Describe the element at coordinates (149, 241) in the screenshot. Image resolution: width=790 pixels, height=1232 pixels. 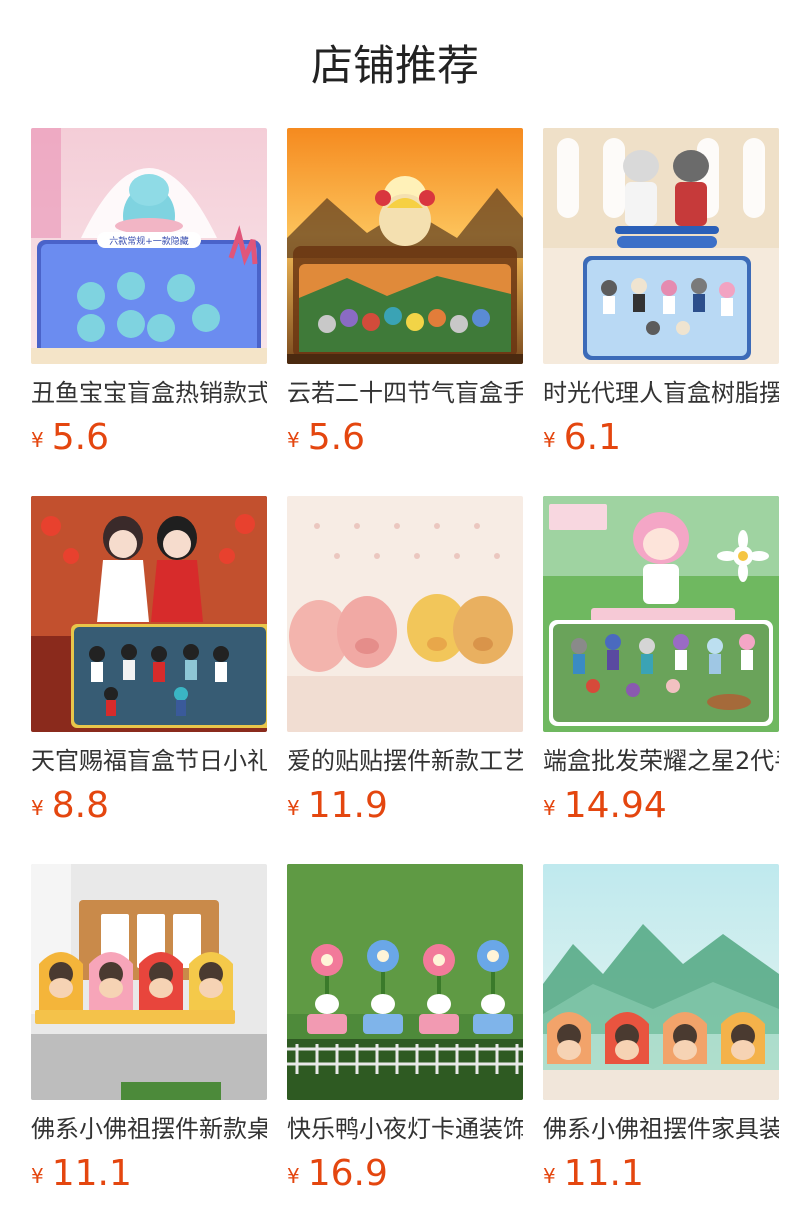
I see `image-caption: 六款常规+一款隐藏` at that location.